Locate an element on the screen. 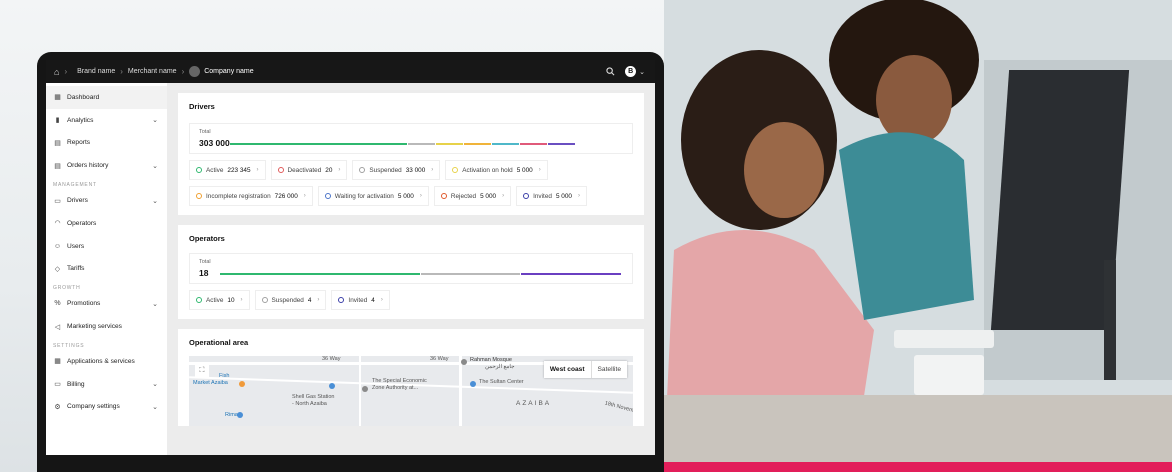 The width and height of the screenshot is (1172, 472). map-satellite-button: Satellite is located at coordinates (609, 369).